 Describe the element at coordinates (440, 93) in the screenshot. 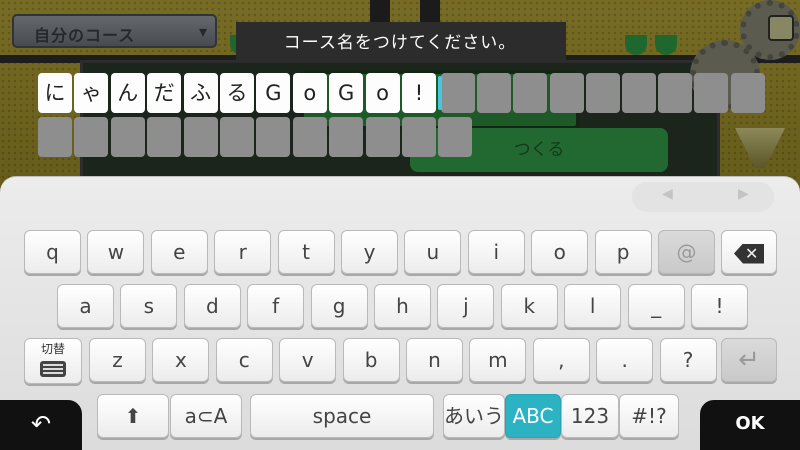

I see `text-caret` at that location.